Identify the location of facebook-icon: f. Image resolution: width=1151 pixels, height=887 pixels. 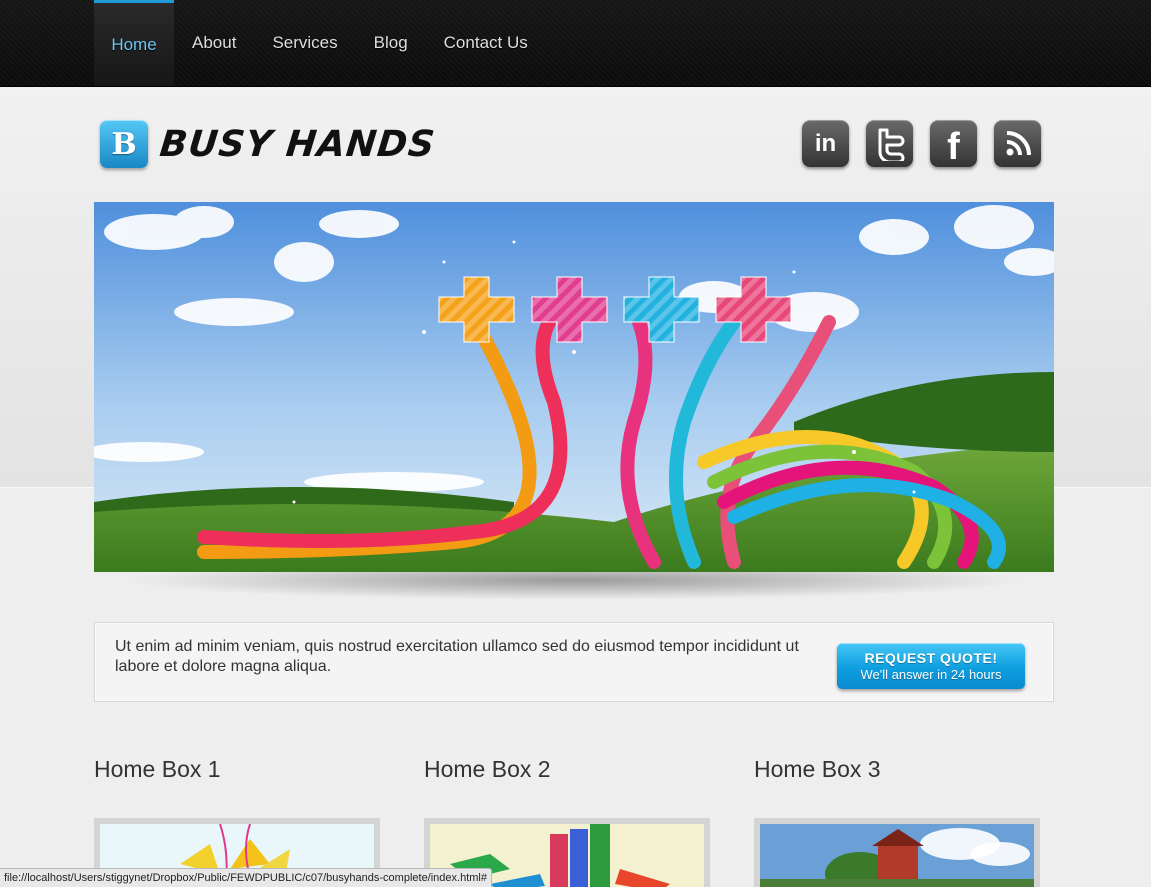
(953, 147).